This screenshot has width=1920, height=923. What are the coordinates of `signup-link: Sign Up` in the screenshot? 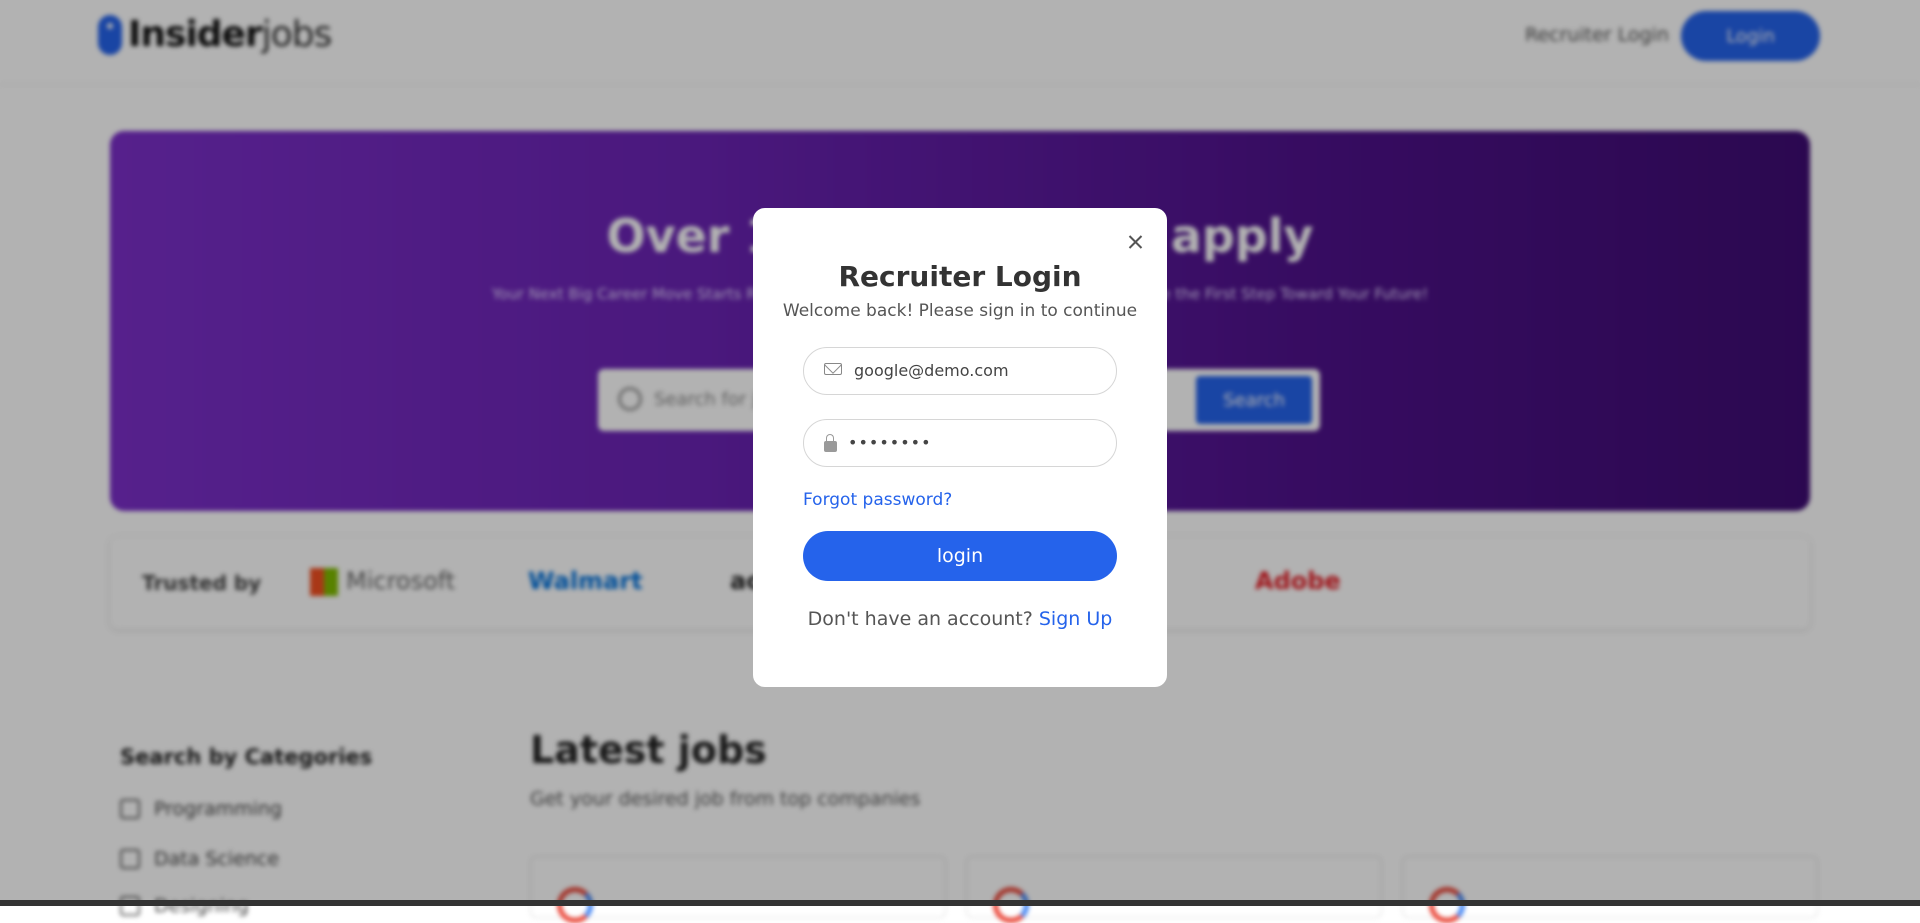 It's located at (1075, 619).